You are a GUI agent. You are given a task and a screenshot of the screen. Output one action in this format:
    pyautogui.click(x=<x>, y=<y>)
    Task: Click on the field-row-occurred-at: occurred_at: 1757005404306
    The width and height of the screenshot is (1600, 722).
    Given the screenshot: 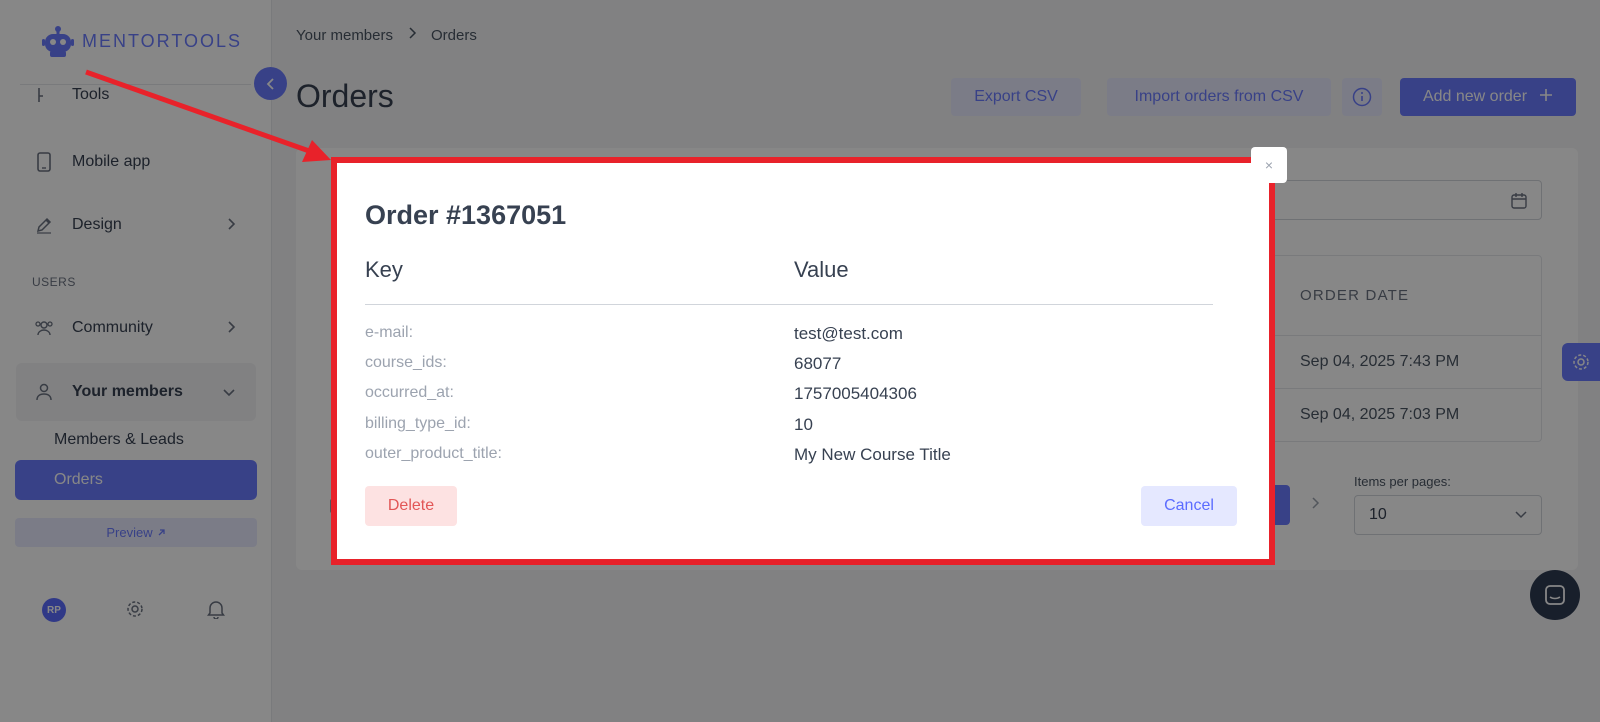 What is the action you would take?
    pyautogui.click(x=789, y=396)
    